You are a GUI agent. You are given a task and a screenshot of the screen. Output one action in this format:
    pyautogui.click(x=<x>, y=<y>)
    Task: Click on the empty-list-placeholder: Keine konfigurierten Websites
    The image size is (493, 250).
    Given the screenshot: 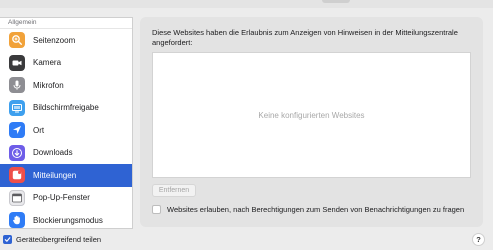 What is the action you would take?
    pyautogui.click(x=311, y=115)
    